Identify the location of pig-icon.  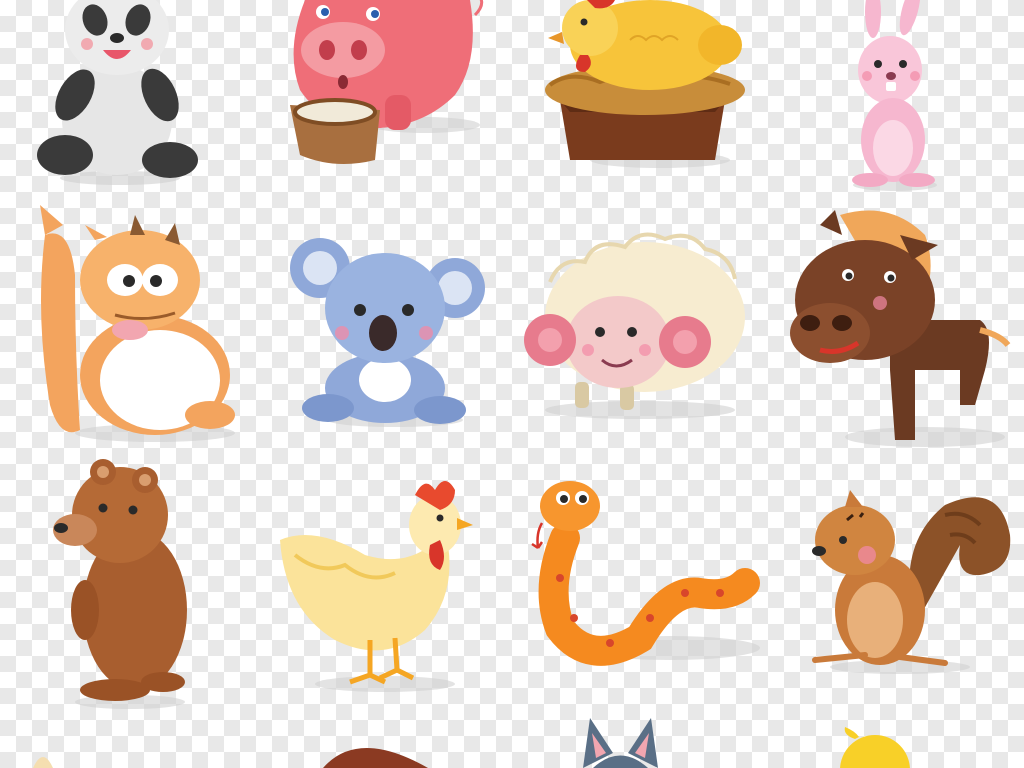
(392, 90).